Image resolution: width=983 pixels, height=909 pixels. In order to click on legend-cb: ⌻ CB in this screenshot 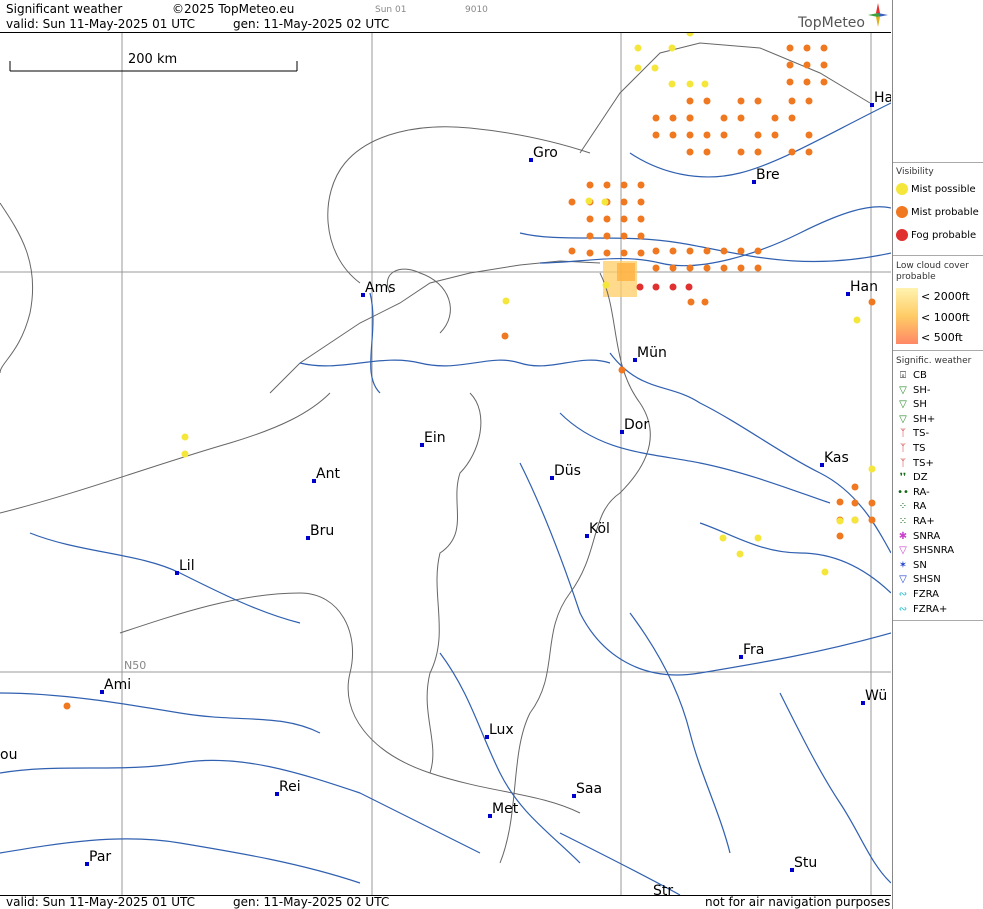, I will do `click(911, 375)`.